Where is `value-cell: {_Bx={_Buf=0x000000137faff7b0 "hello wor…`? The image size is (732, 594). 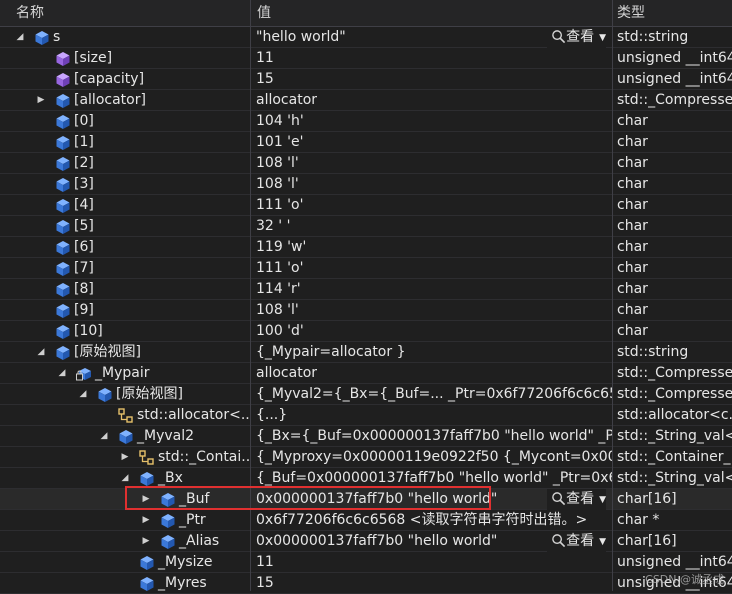
value-cell: {_Bx={_Buf=0x000000137faff7b0 "hello wor… is located at coordinates (431, 436).